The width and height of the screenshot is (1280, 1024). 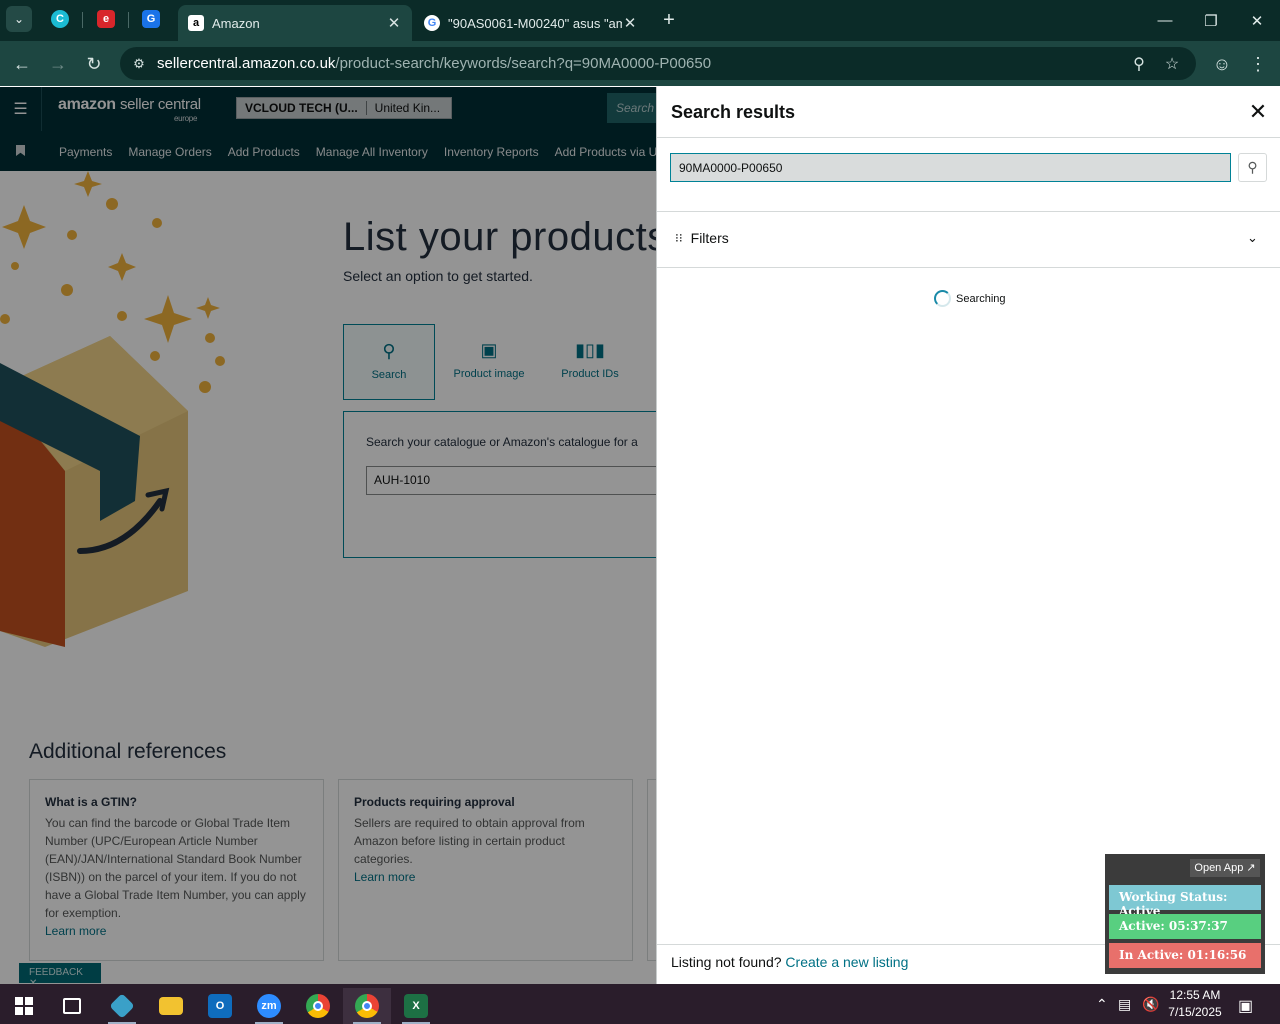 I want to click on zoom-icon: zm, so click(x=269, y=1006).